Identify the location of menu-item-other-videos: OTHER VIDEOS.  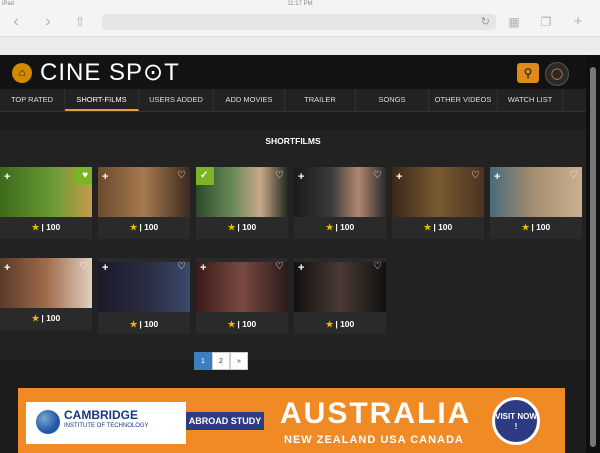
(463, 100).